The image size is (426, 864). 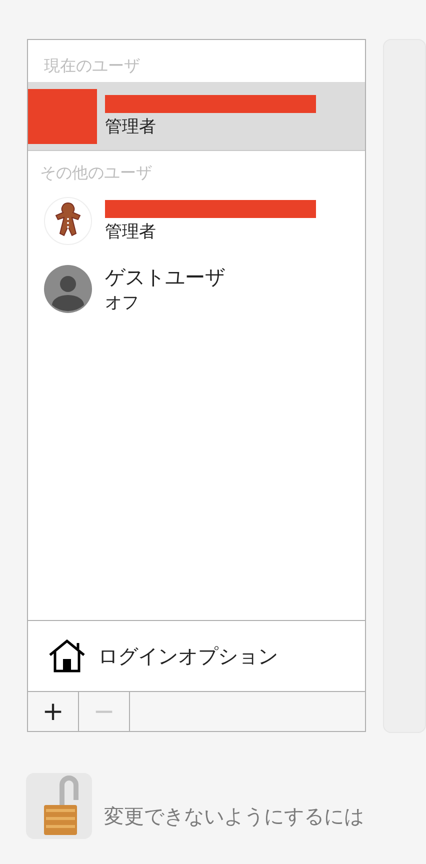 What do you see at coordinates (122, 303) in the screenshot?
I see `user-role: オフ` at bounding box center [122, 303].